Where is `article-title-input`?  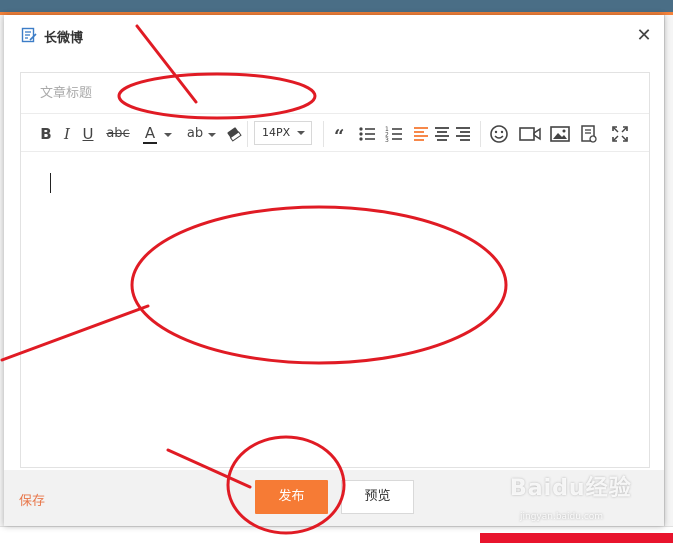 article-title-input is located at coordinates (335, 93).